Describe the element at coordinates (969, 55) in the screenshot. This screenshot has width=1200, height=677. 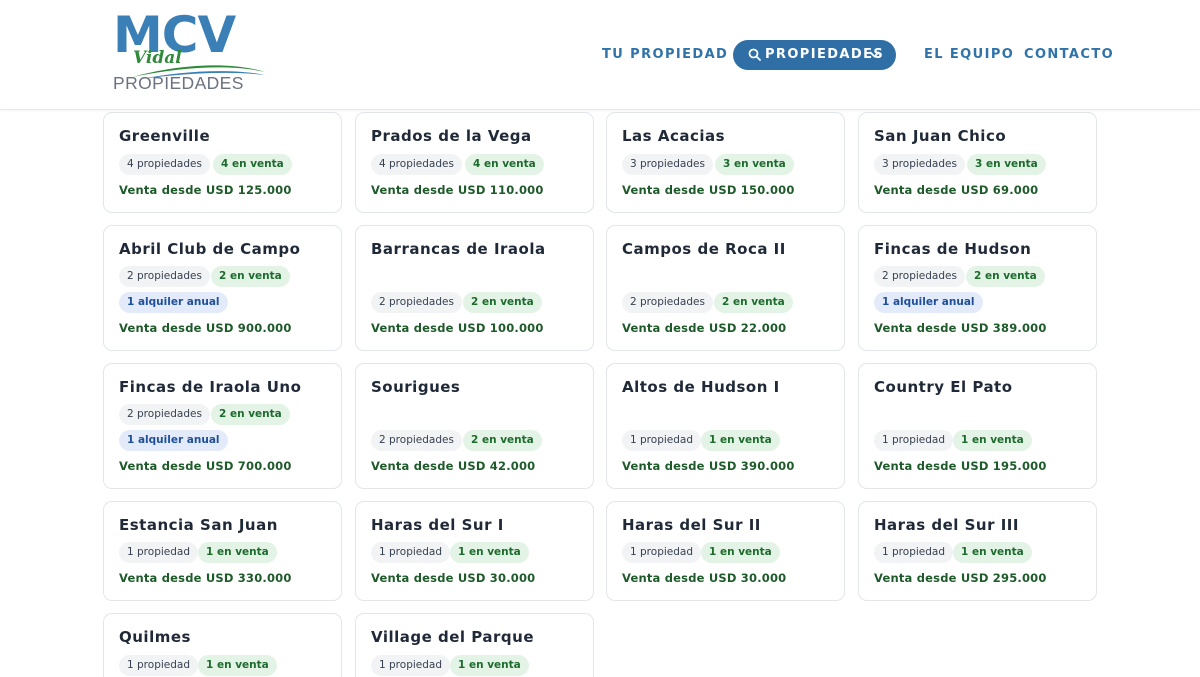
I see `nav-el-equipo: EL EQUIPO` at that location.